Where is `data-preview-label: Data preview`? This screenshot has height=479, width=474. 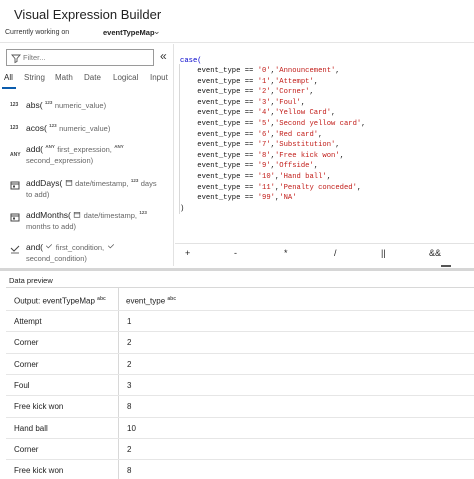 data-preview-label: Data preview is located at coordinates (31, 280).